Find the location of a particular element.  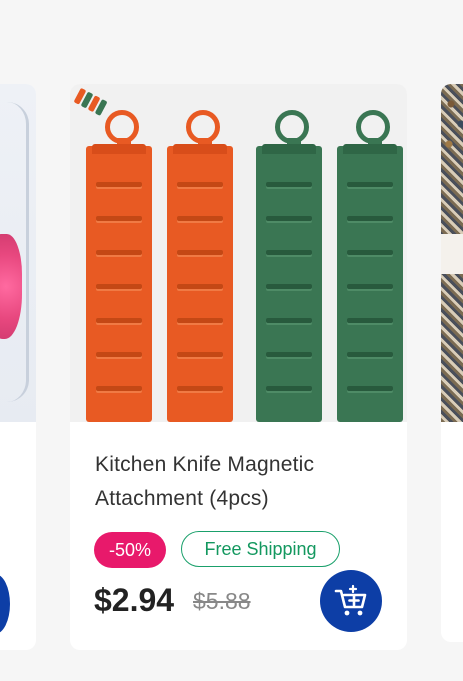

product-card-partial-right is located at coordinates (452, 363).